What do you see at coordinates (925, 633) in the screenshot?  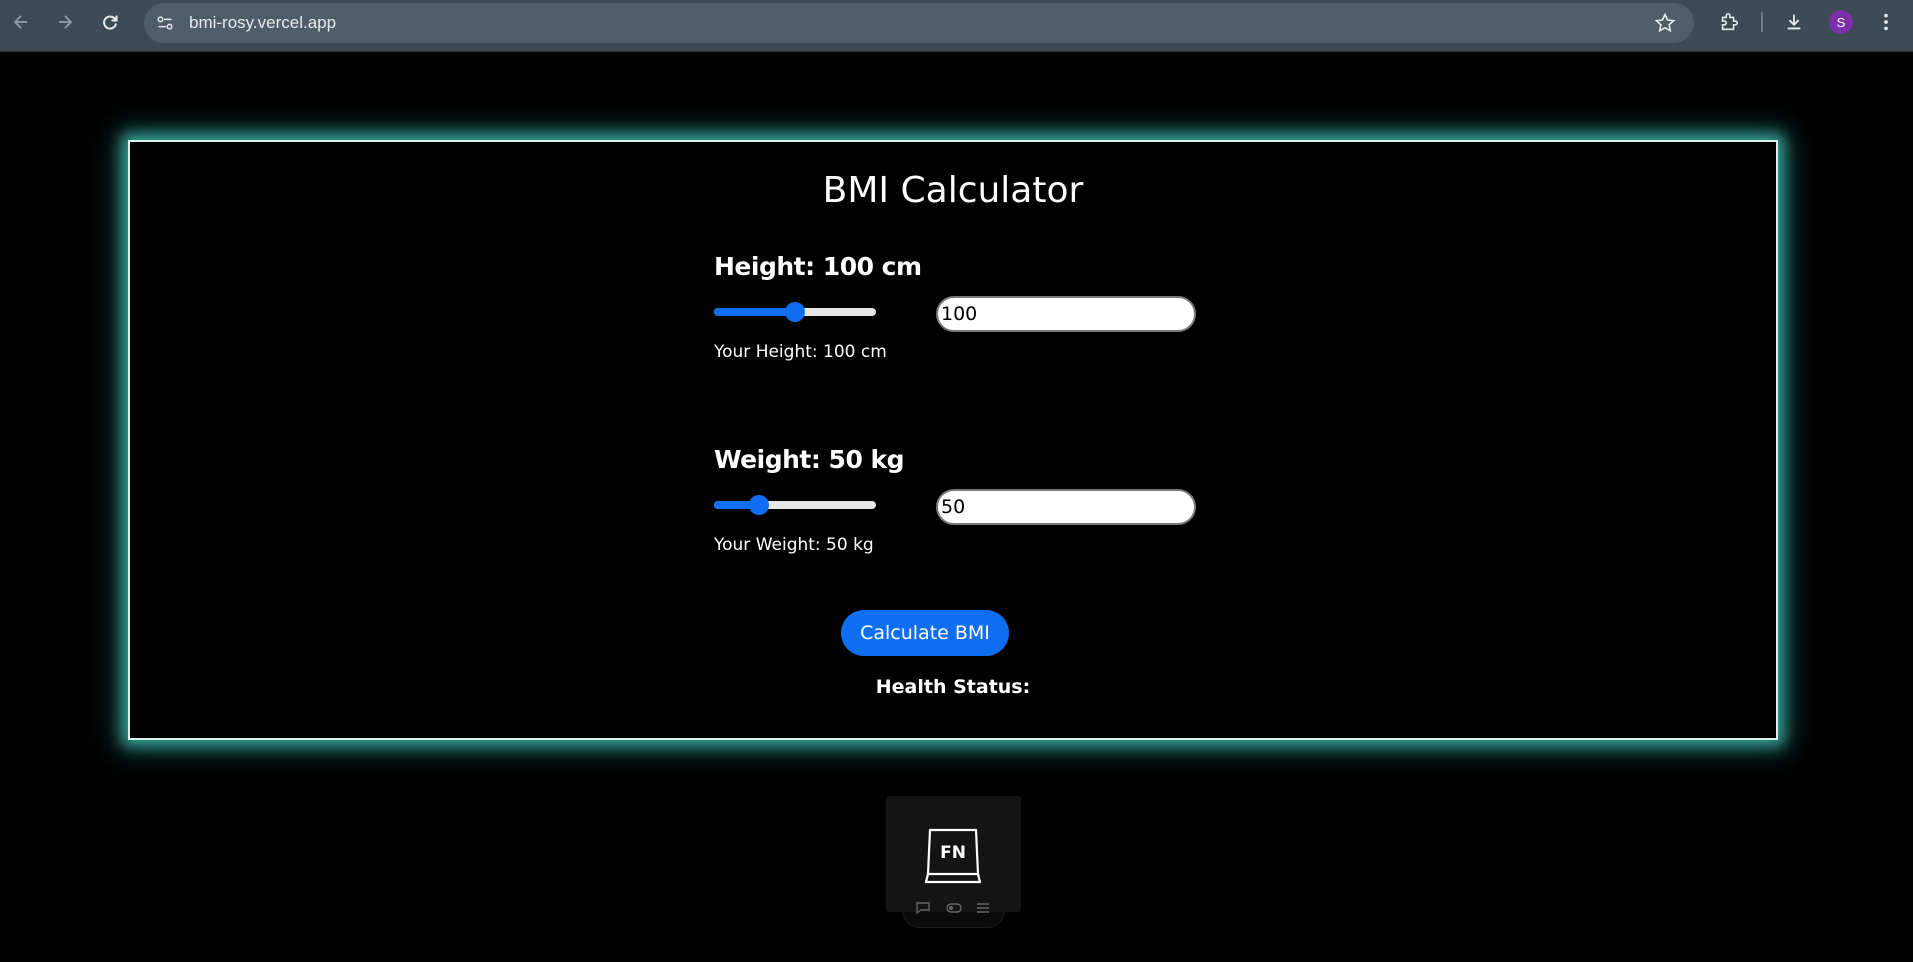 I see `calculate-bmi-button: Calculate BMI` at bounding box center [925, 633].